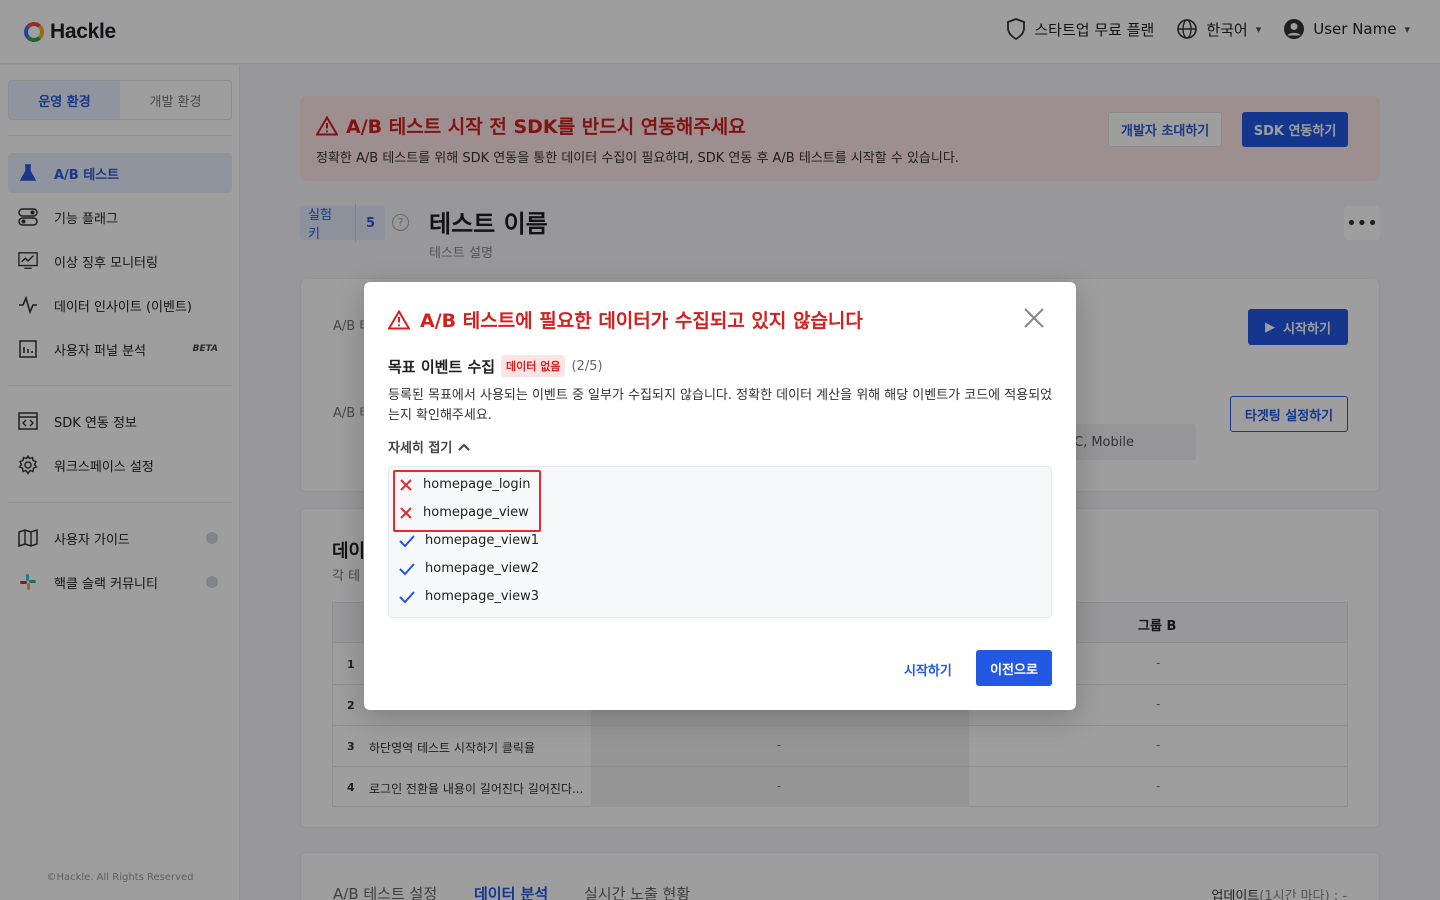 The height and width of the screenshot is (900, 1440). I want to click on list-item: homepage_view2, so click(469, 568).